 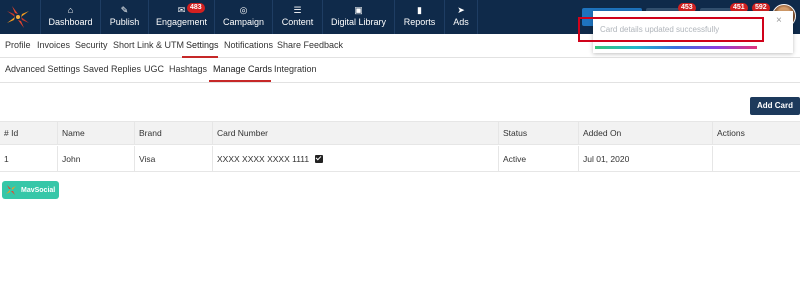 I want to click on nav-engagement: ✉ Engagement 483, so click(x=181, y=17).